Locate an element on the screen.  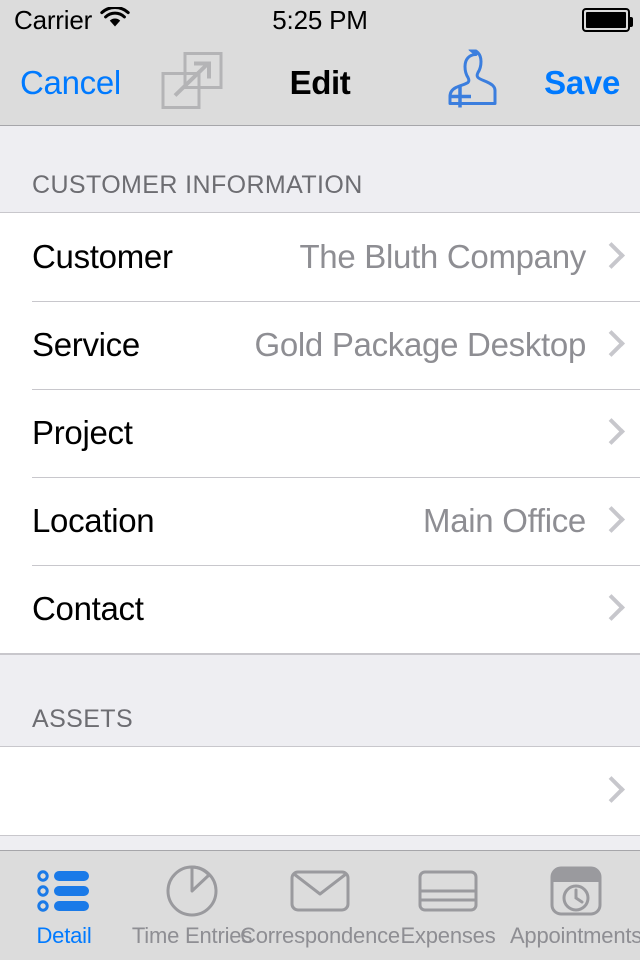
tab-detail: Detail is located at coordinates (64, 905).